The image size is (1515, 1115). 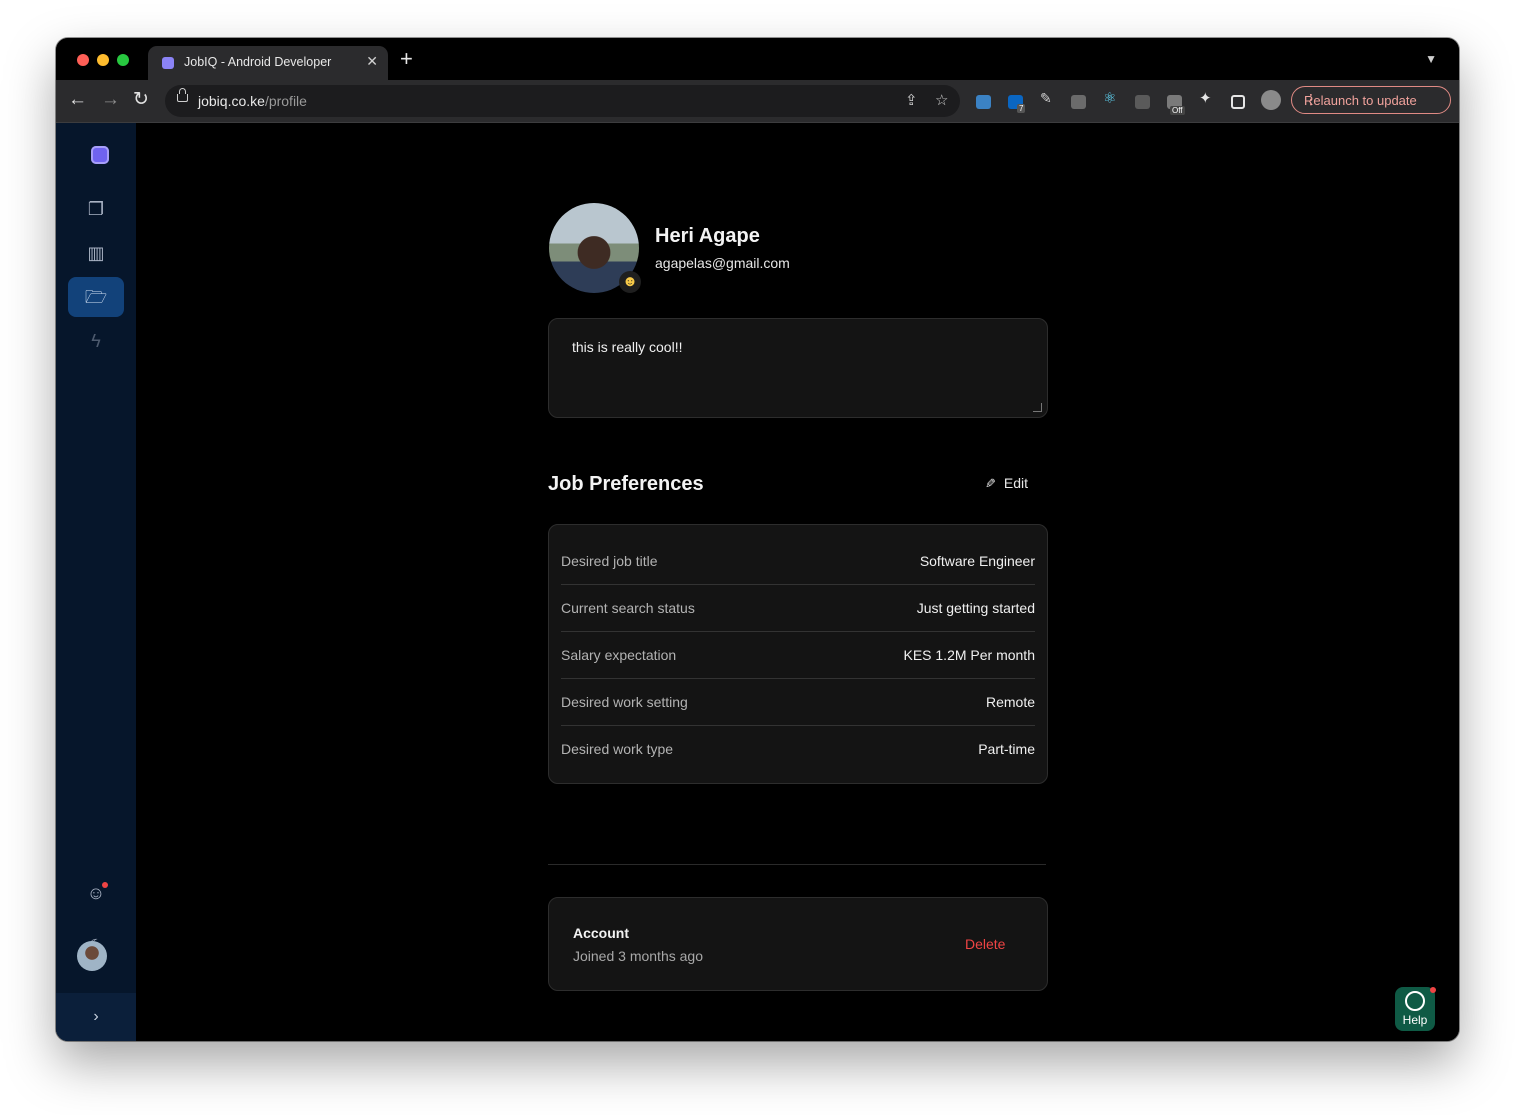 What do you see at coordinates (96, 582) in the screenshot?
I see `app-sidebar: ❐ ▥ 🗁 ϟ ☺ ☾ ›` at bounding box center [96, 582].